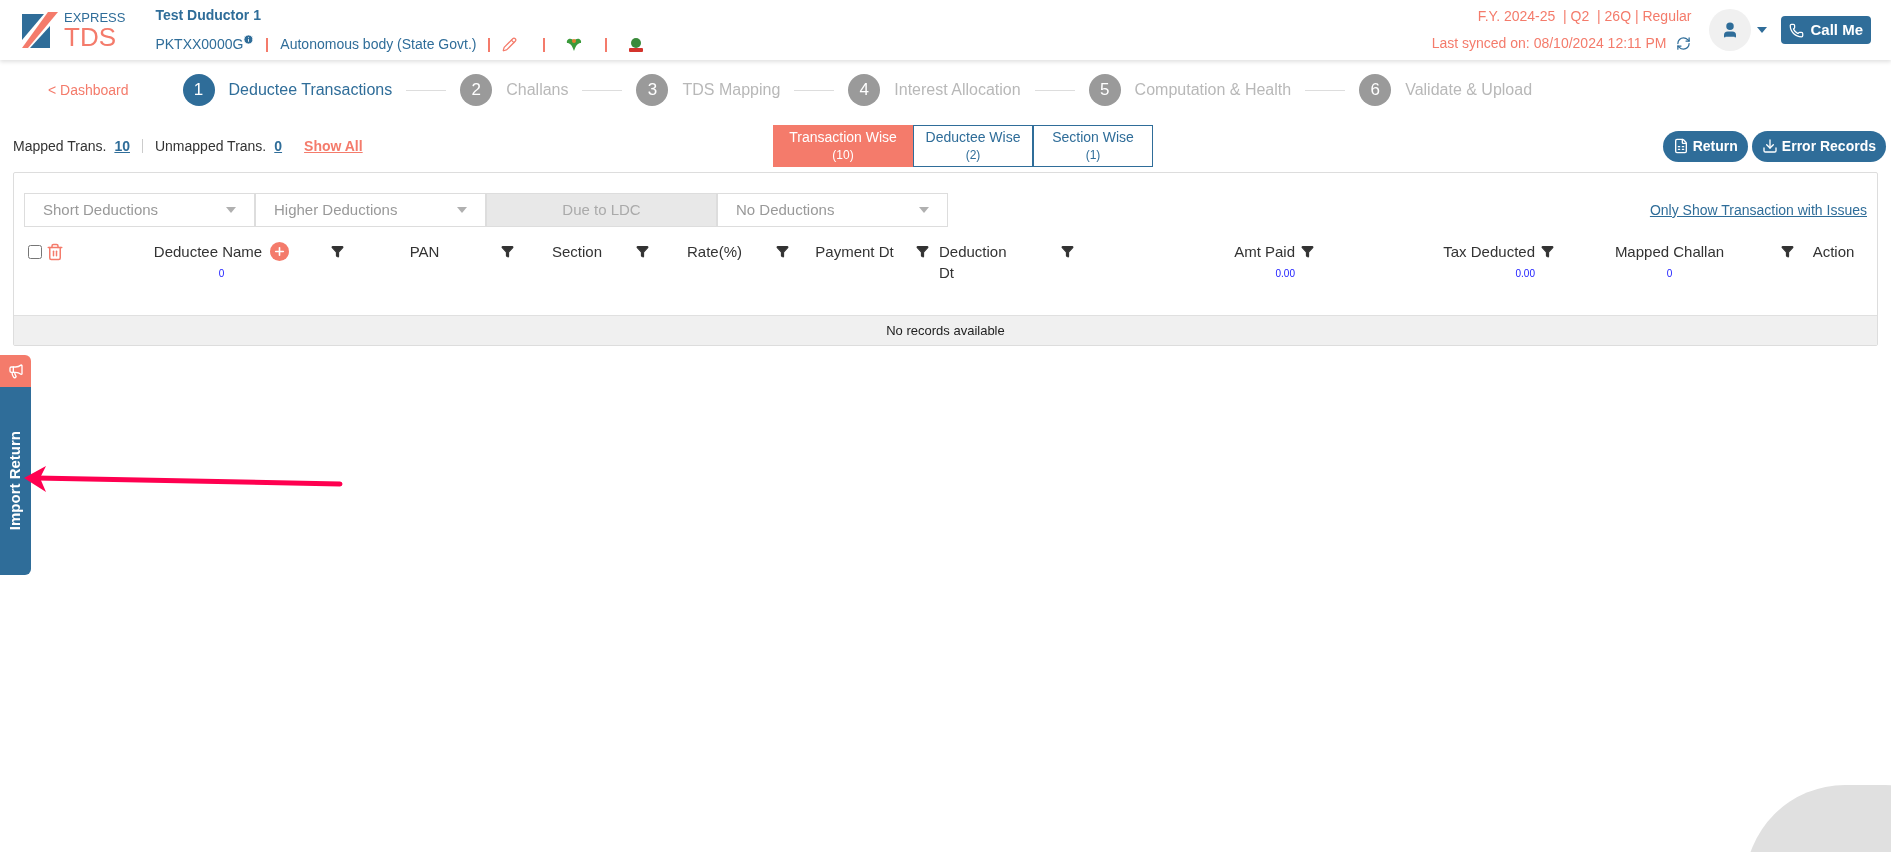 The width and height of the screenshot is (1891, 852). What do you see at coordinates (1584, 16) in the screenshot?
I see `return-info: F.Y. 2024-25 | Q2 | 26Q | Regular` at bounding box center [1584, 16].